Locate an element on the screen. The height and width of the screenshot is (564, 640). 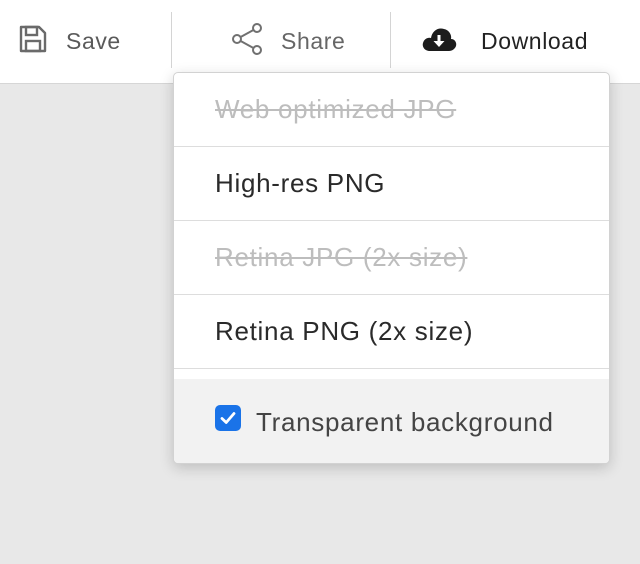
floppy-disk-icon is located at coordinates (33, 41).